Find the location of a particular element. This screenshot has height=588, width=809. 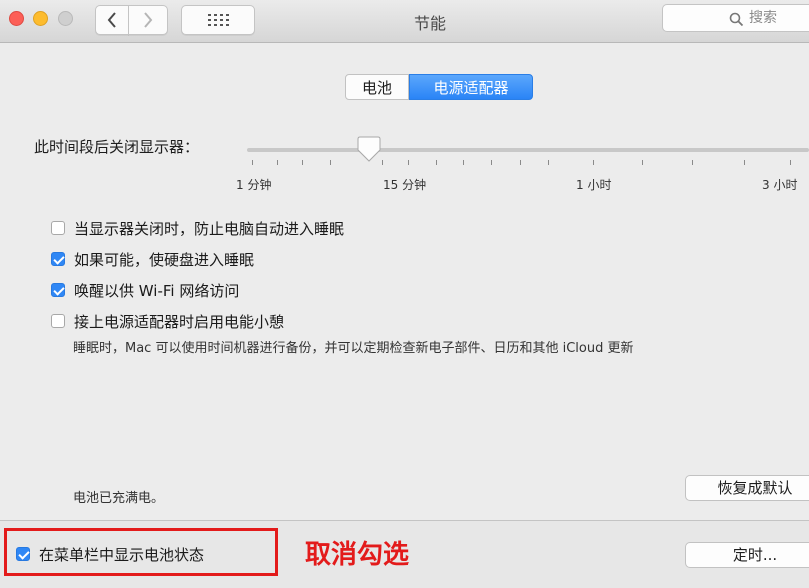

tick-label-3hours: 3 小时 is located at coordinates (780, 185).